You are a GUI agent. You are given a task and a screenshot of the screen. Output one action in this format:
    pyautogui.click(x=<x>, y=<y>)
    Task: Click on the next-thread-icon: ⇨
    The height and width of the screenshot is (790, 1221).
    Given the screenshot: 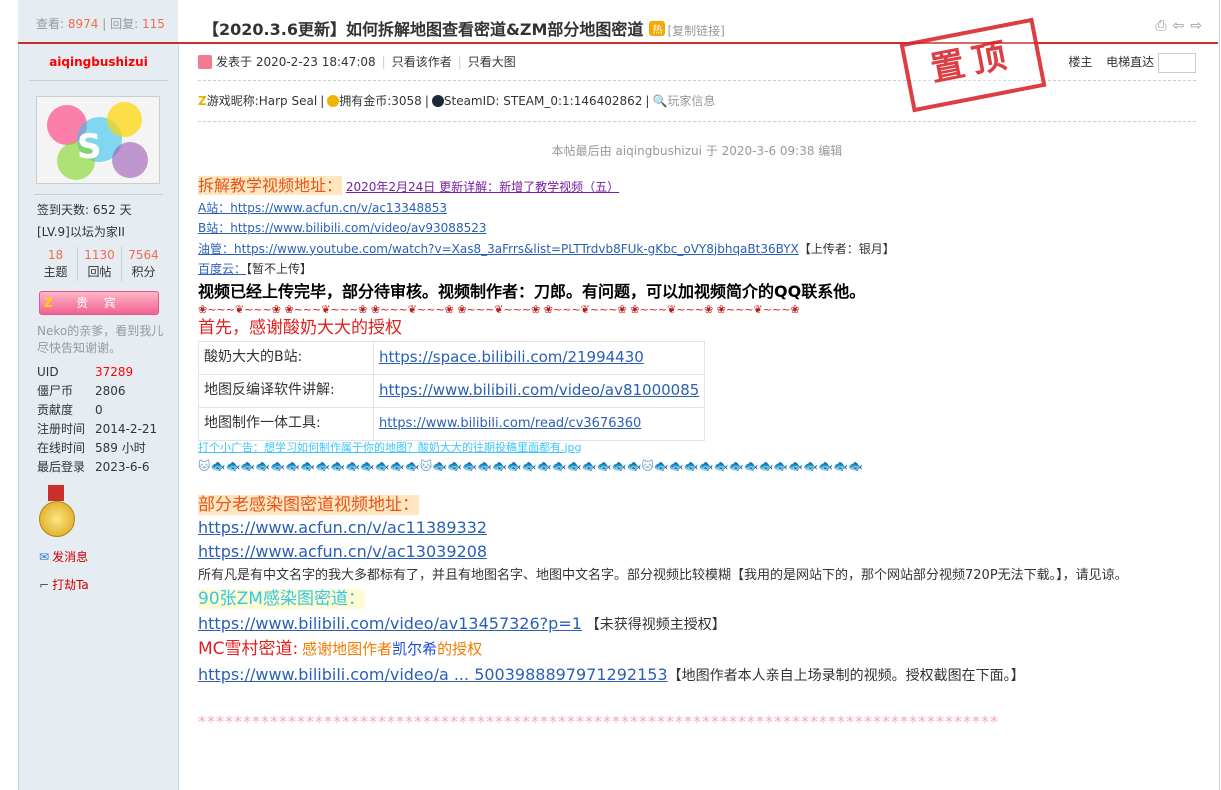 What is the action you would take?
    pyautogui.click(x=1199, y=26)
    